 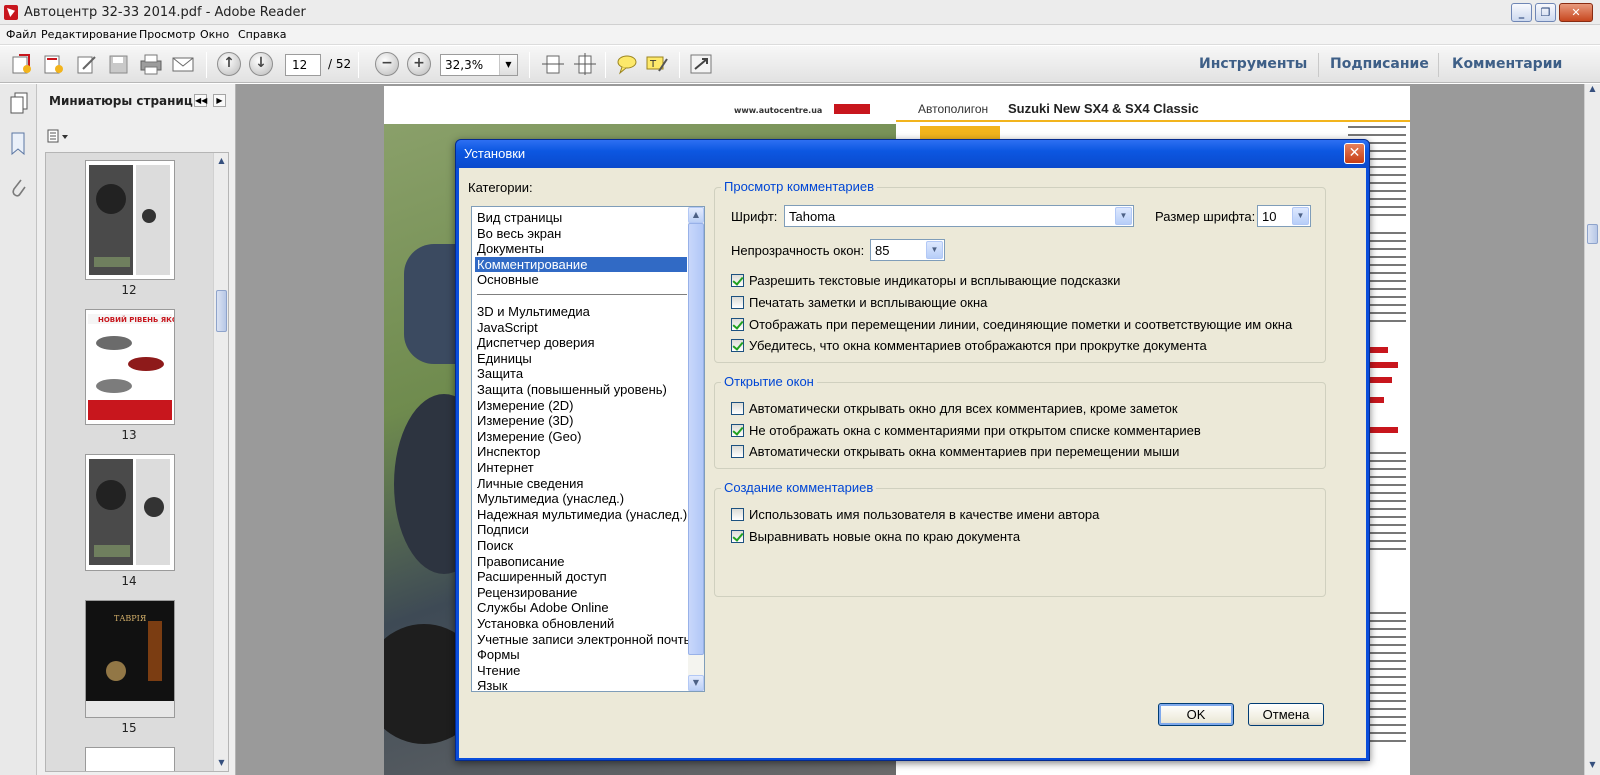 I want to click on print-icon, so click(x=151, y=64).